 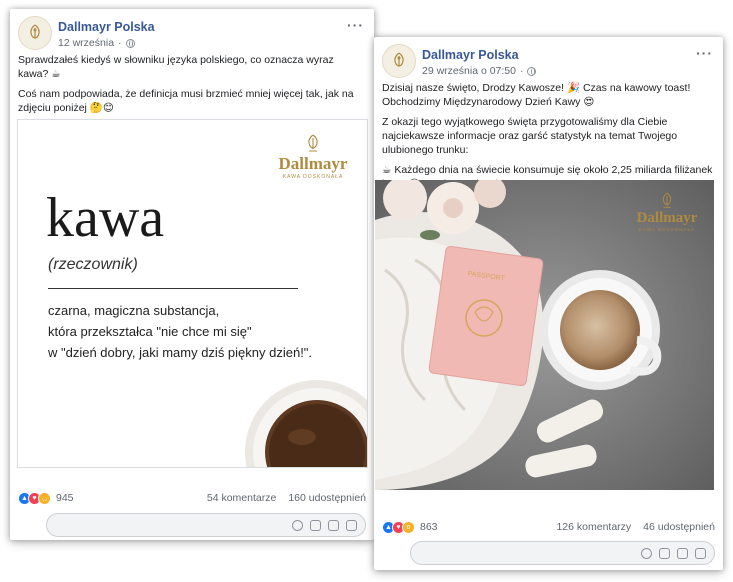 I want to click on shares-count-link: 46 udostępnień, so click(x=679, y=527).